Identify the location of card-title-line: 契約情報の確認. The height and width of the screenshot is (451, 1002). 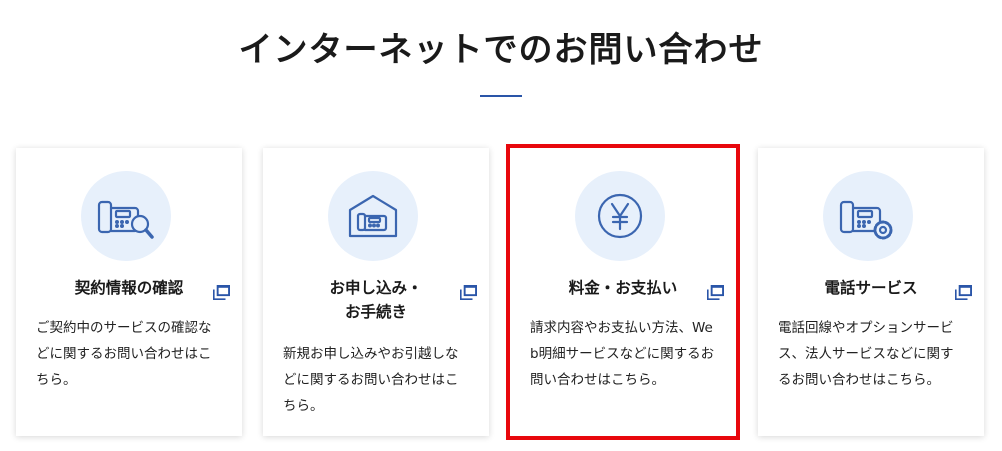
(129, 288).